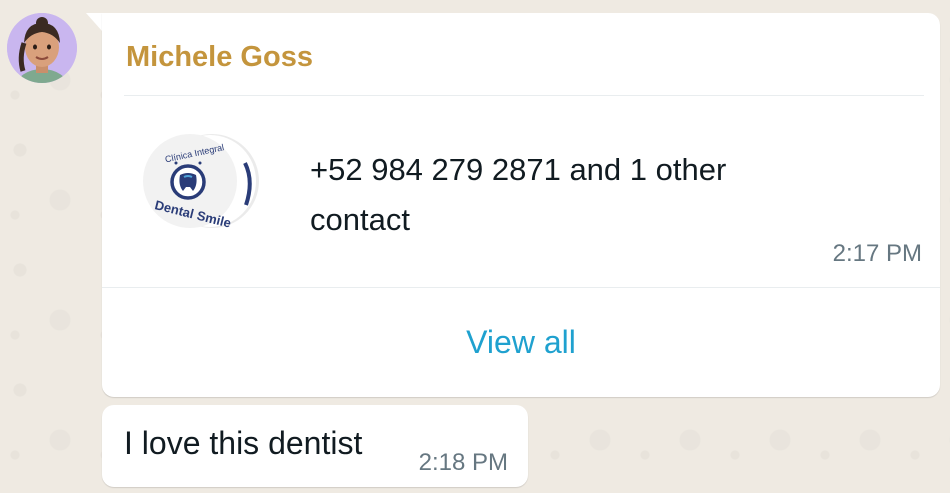 This screenshot has height=493, width=950. I want to click on dental-smile-logo-icon: Clínica Integral Dental Smile, so click(201, 182).